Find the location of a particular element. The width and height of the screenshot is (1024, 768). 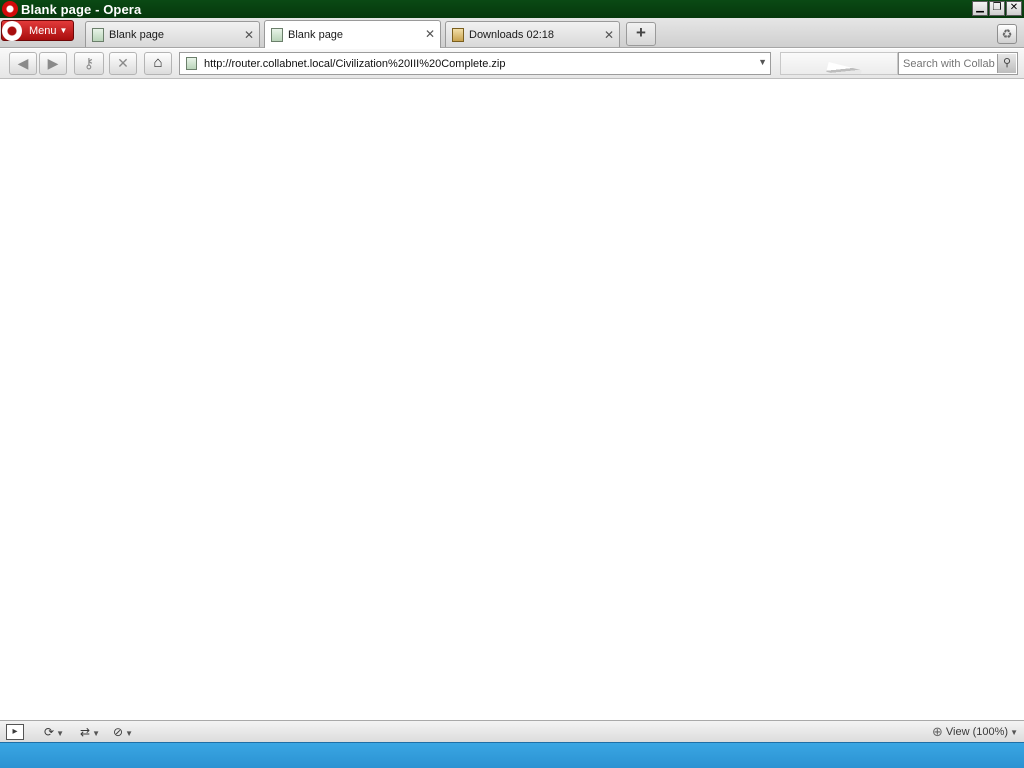

toolbar-spacer is located at coordinates (839, 63).